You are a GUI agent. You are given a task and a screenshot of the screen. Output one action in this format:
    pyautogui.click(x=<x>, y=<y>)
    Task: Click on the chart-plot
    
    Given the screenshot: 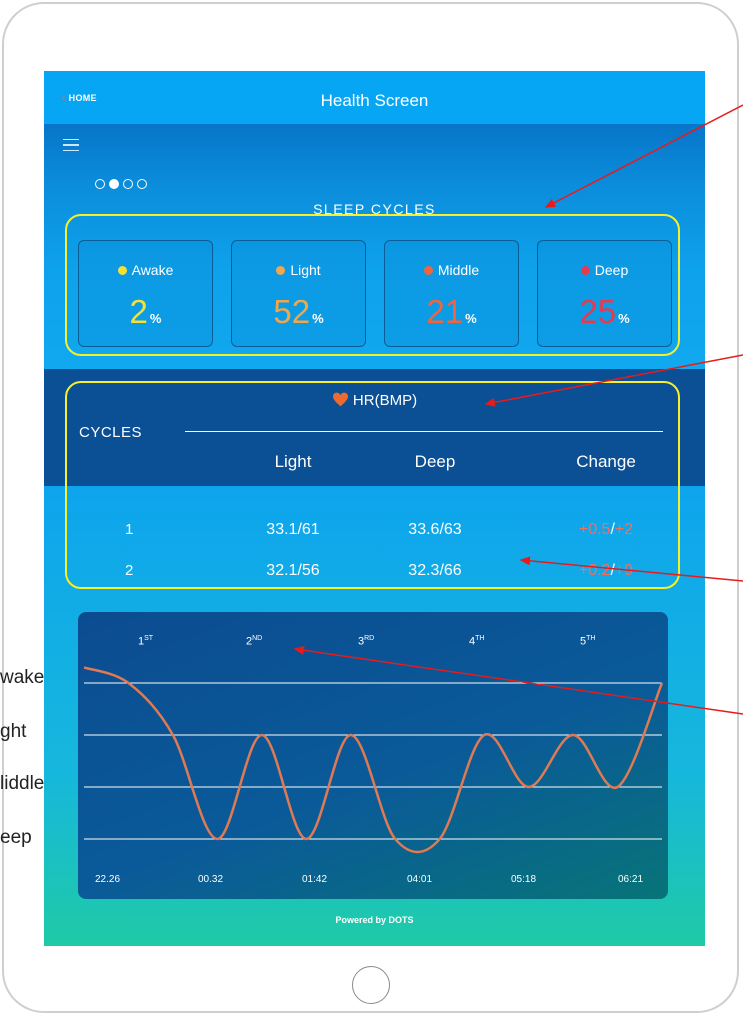 What is the action you would take?
    pyautogui.click(x=373, y=760)
    